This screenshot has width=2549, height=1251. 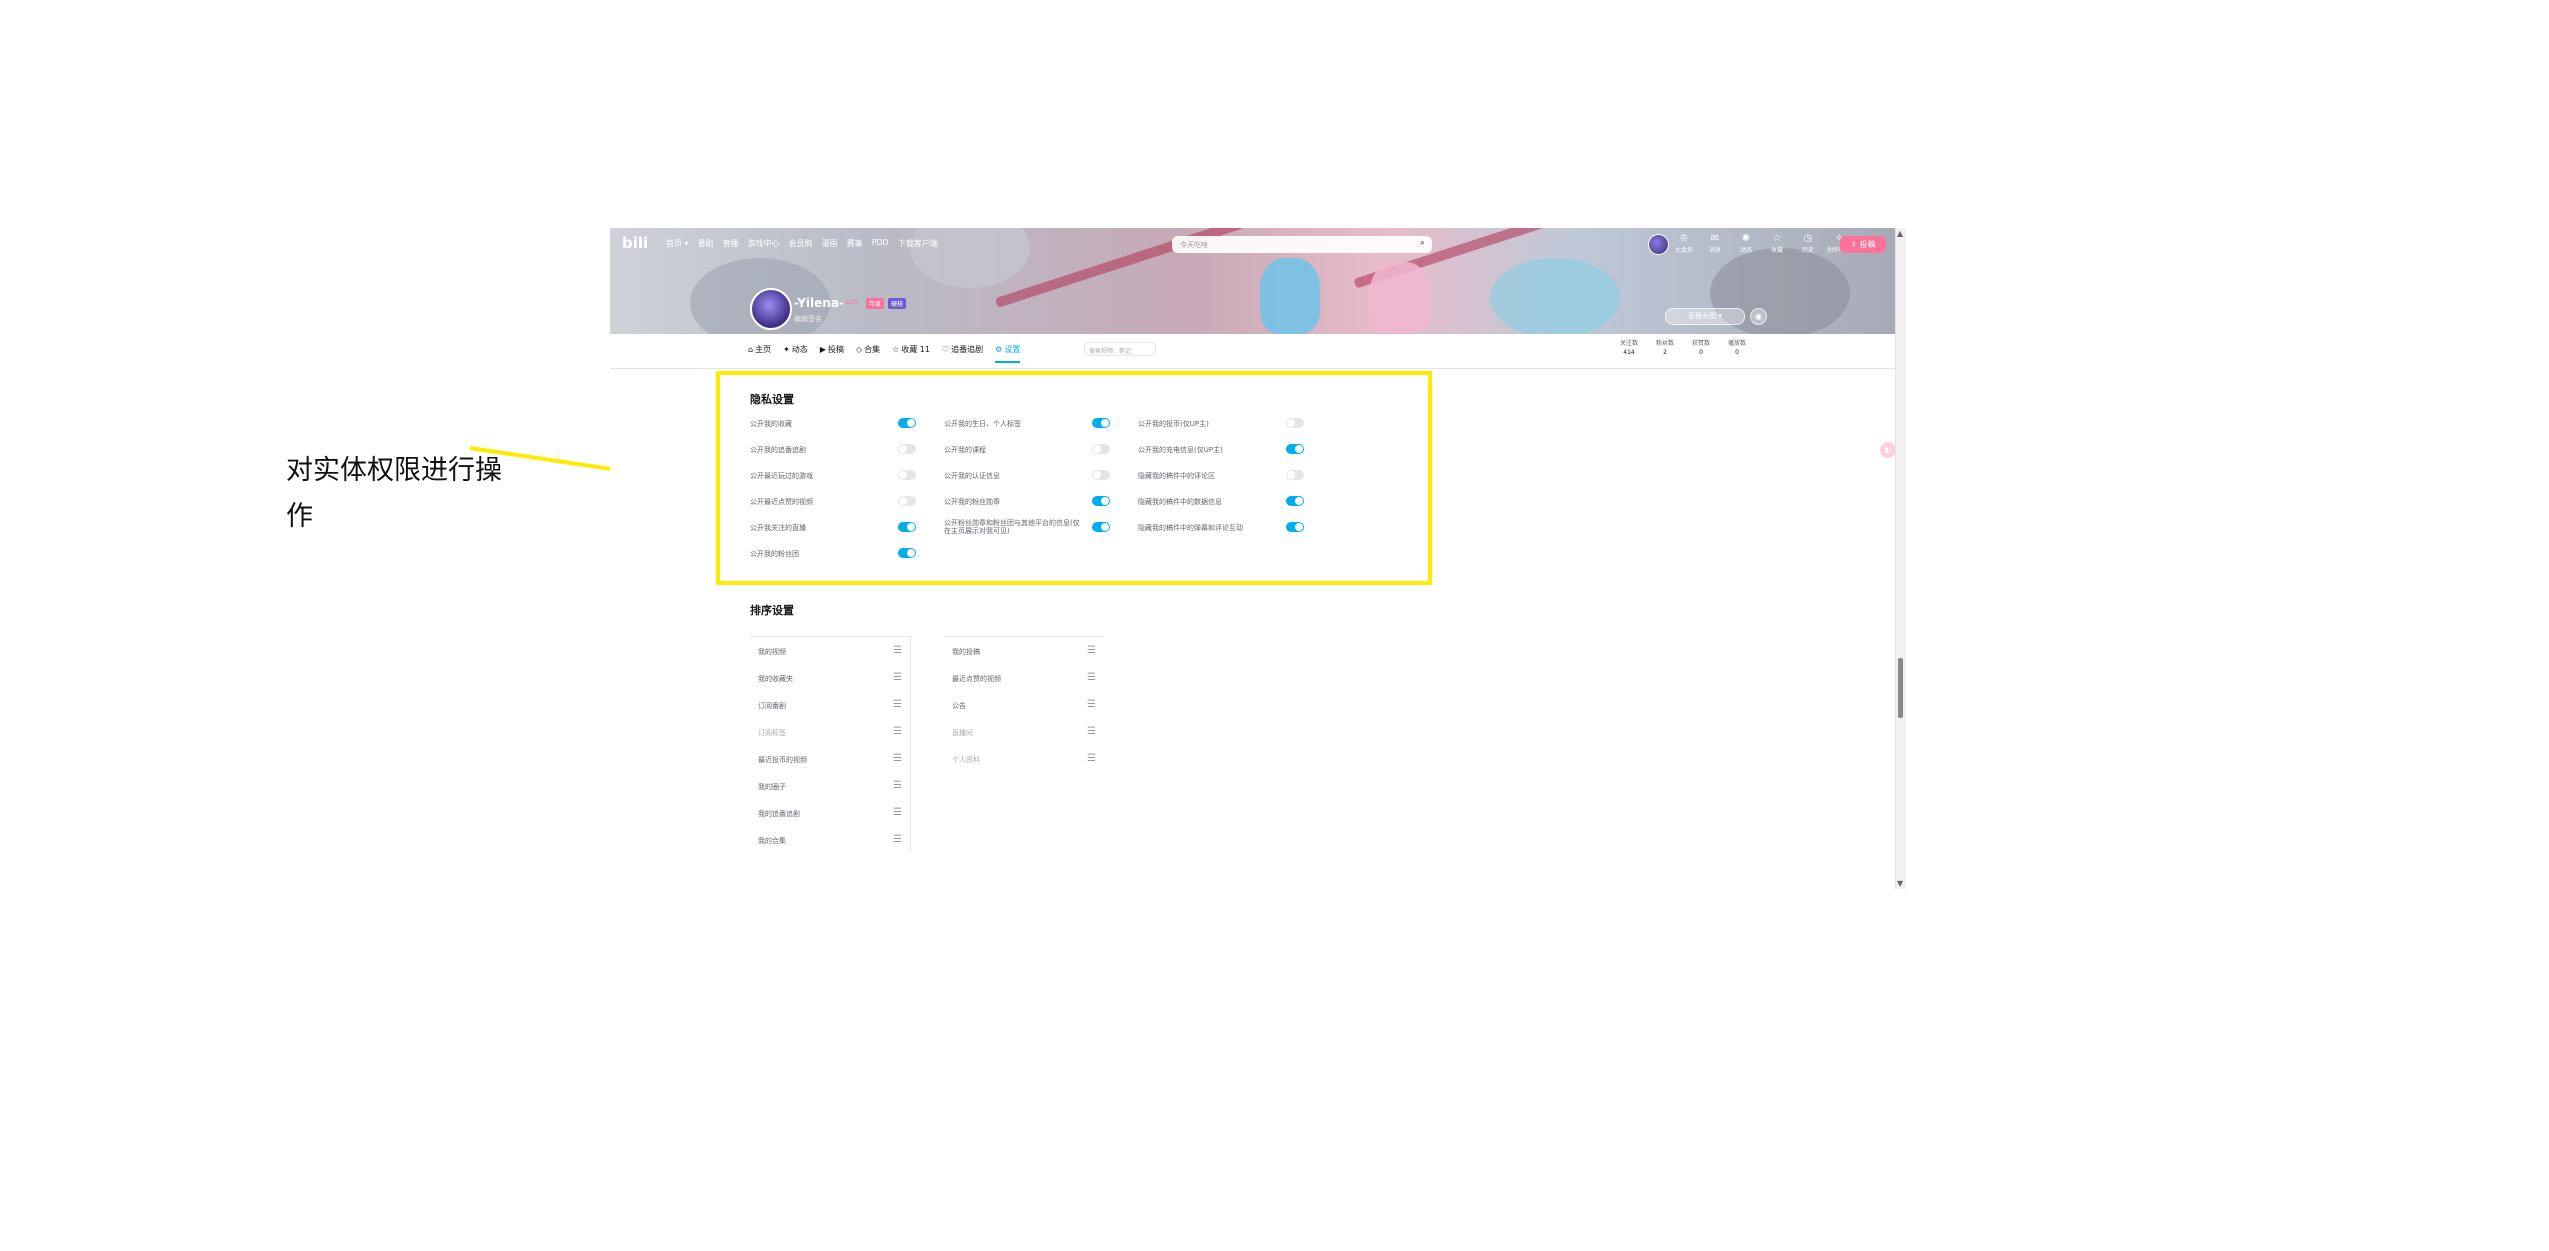 I want to click on messages-entry: ✉ 消息, so click(x=1715, y=243).